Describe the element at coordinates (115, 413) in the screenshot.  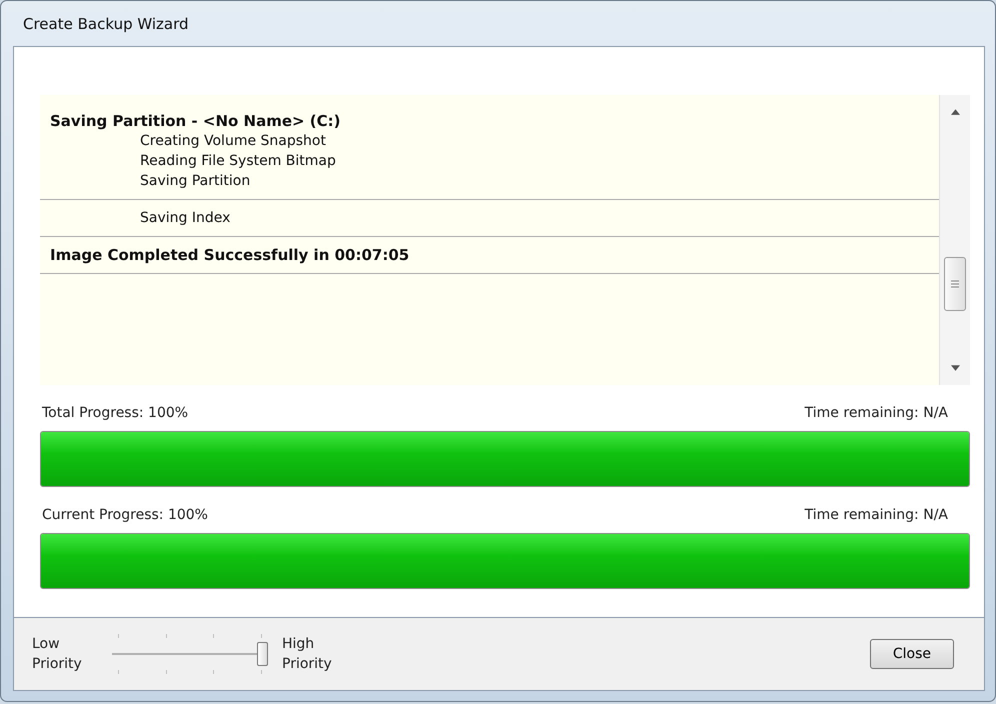
I see `progress-label: Total Progress: 100%` at that location.